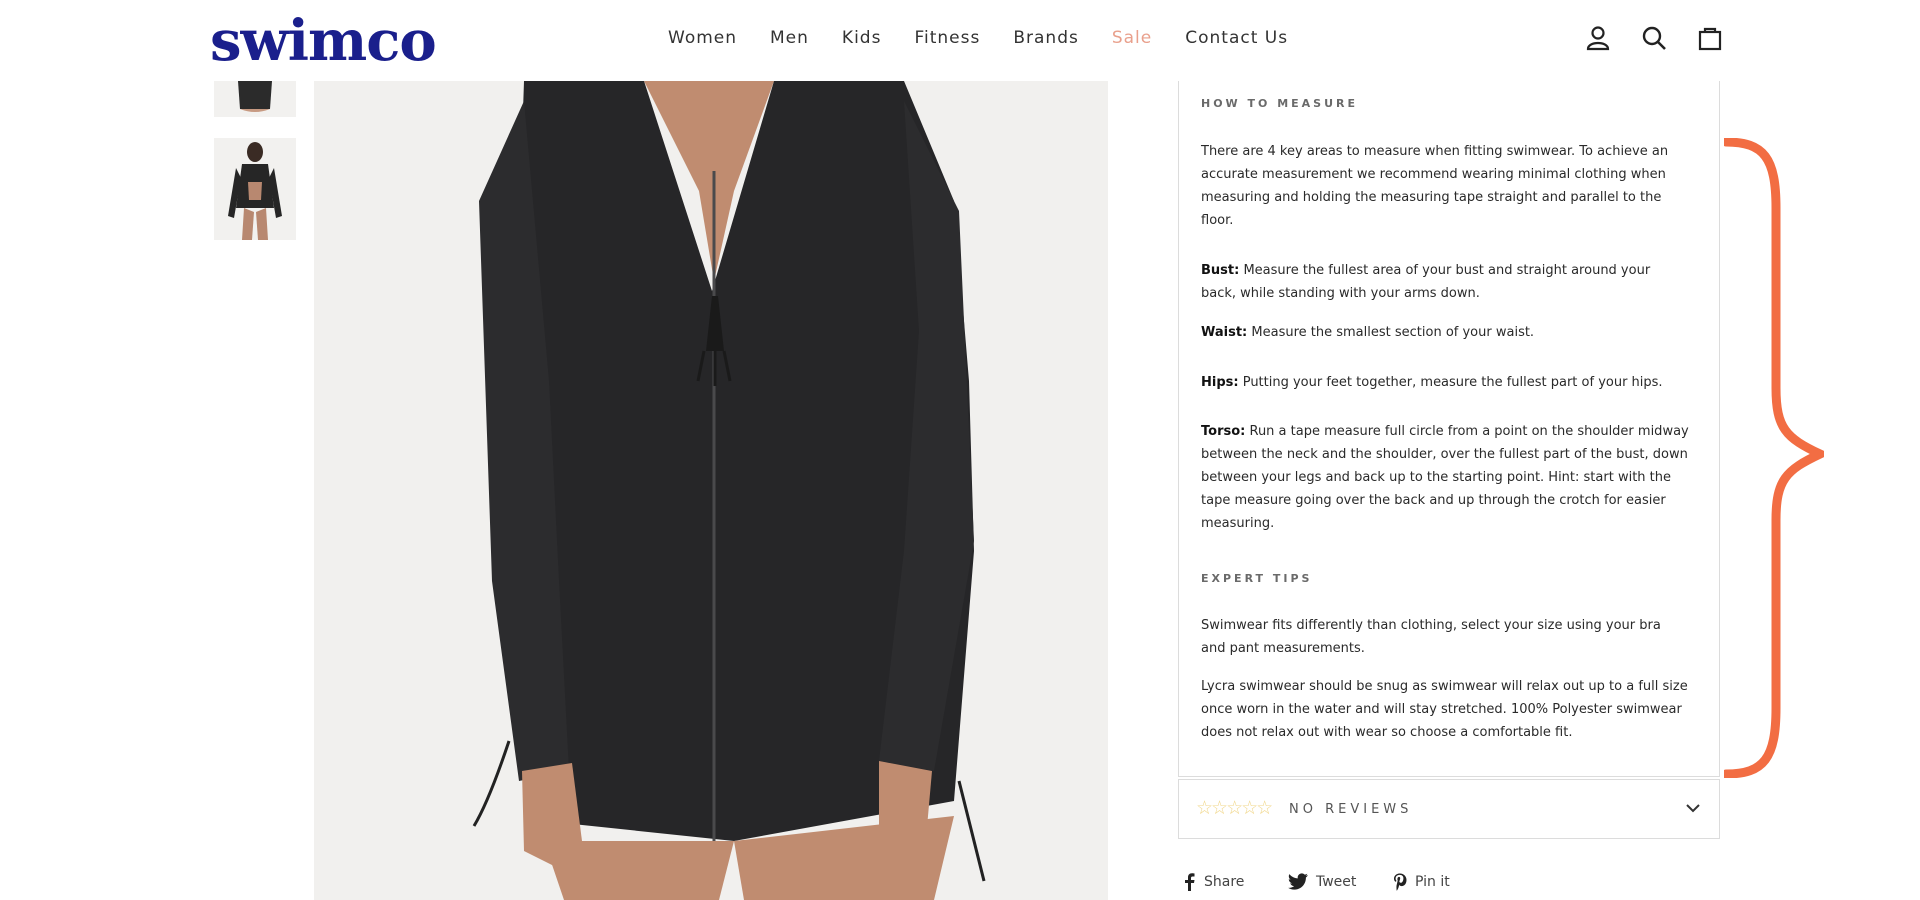 The width and height of the screenshot is (1920, 900). Describe the element at coordinates (1400, 882) in the screenshot. I see `pinterest-icon` at that location.